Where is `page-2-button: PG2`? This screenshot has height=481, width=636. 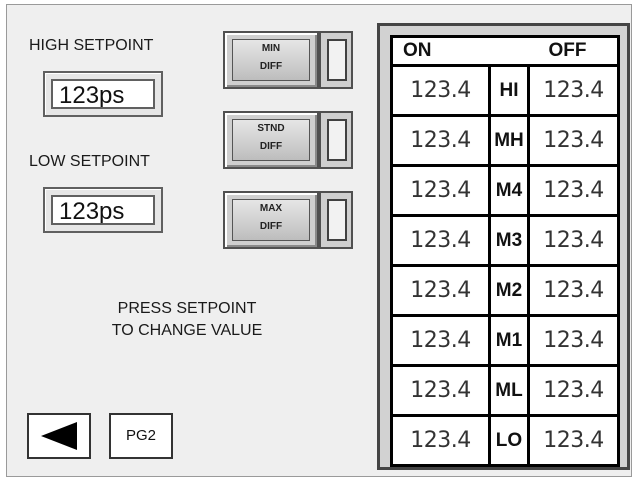
page-2-button: PG2 is located at coordinates (141, 436).